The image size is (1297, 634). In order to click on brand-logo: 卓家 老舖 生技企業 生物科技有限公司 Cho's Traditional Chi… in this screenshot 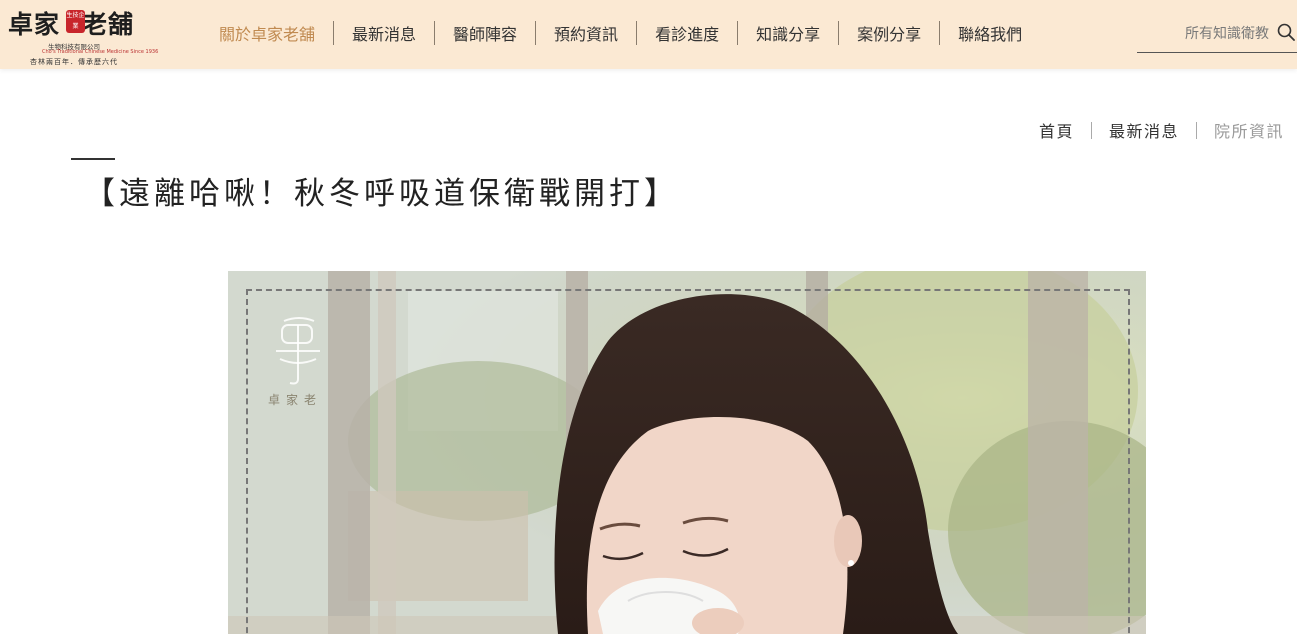, I will do `click(83, 35)`.